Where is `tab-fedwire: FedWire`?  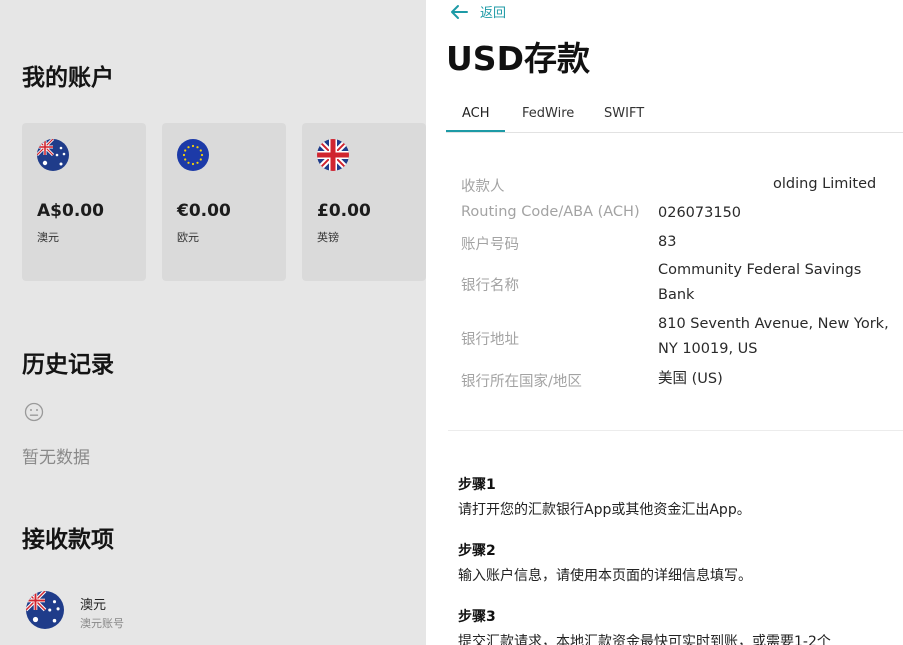
tab-fedwire: FedWire is located at coordinates (548, 113).